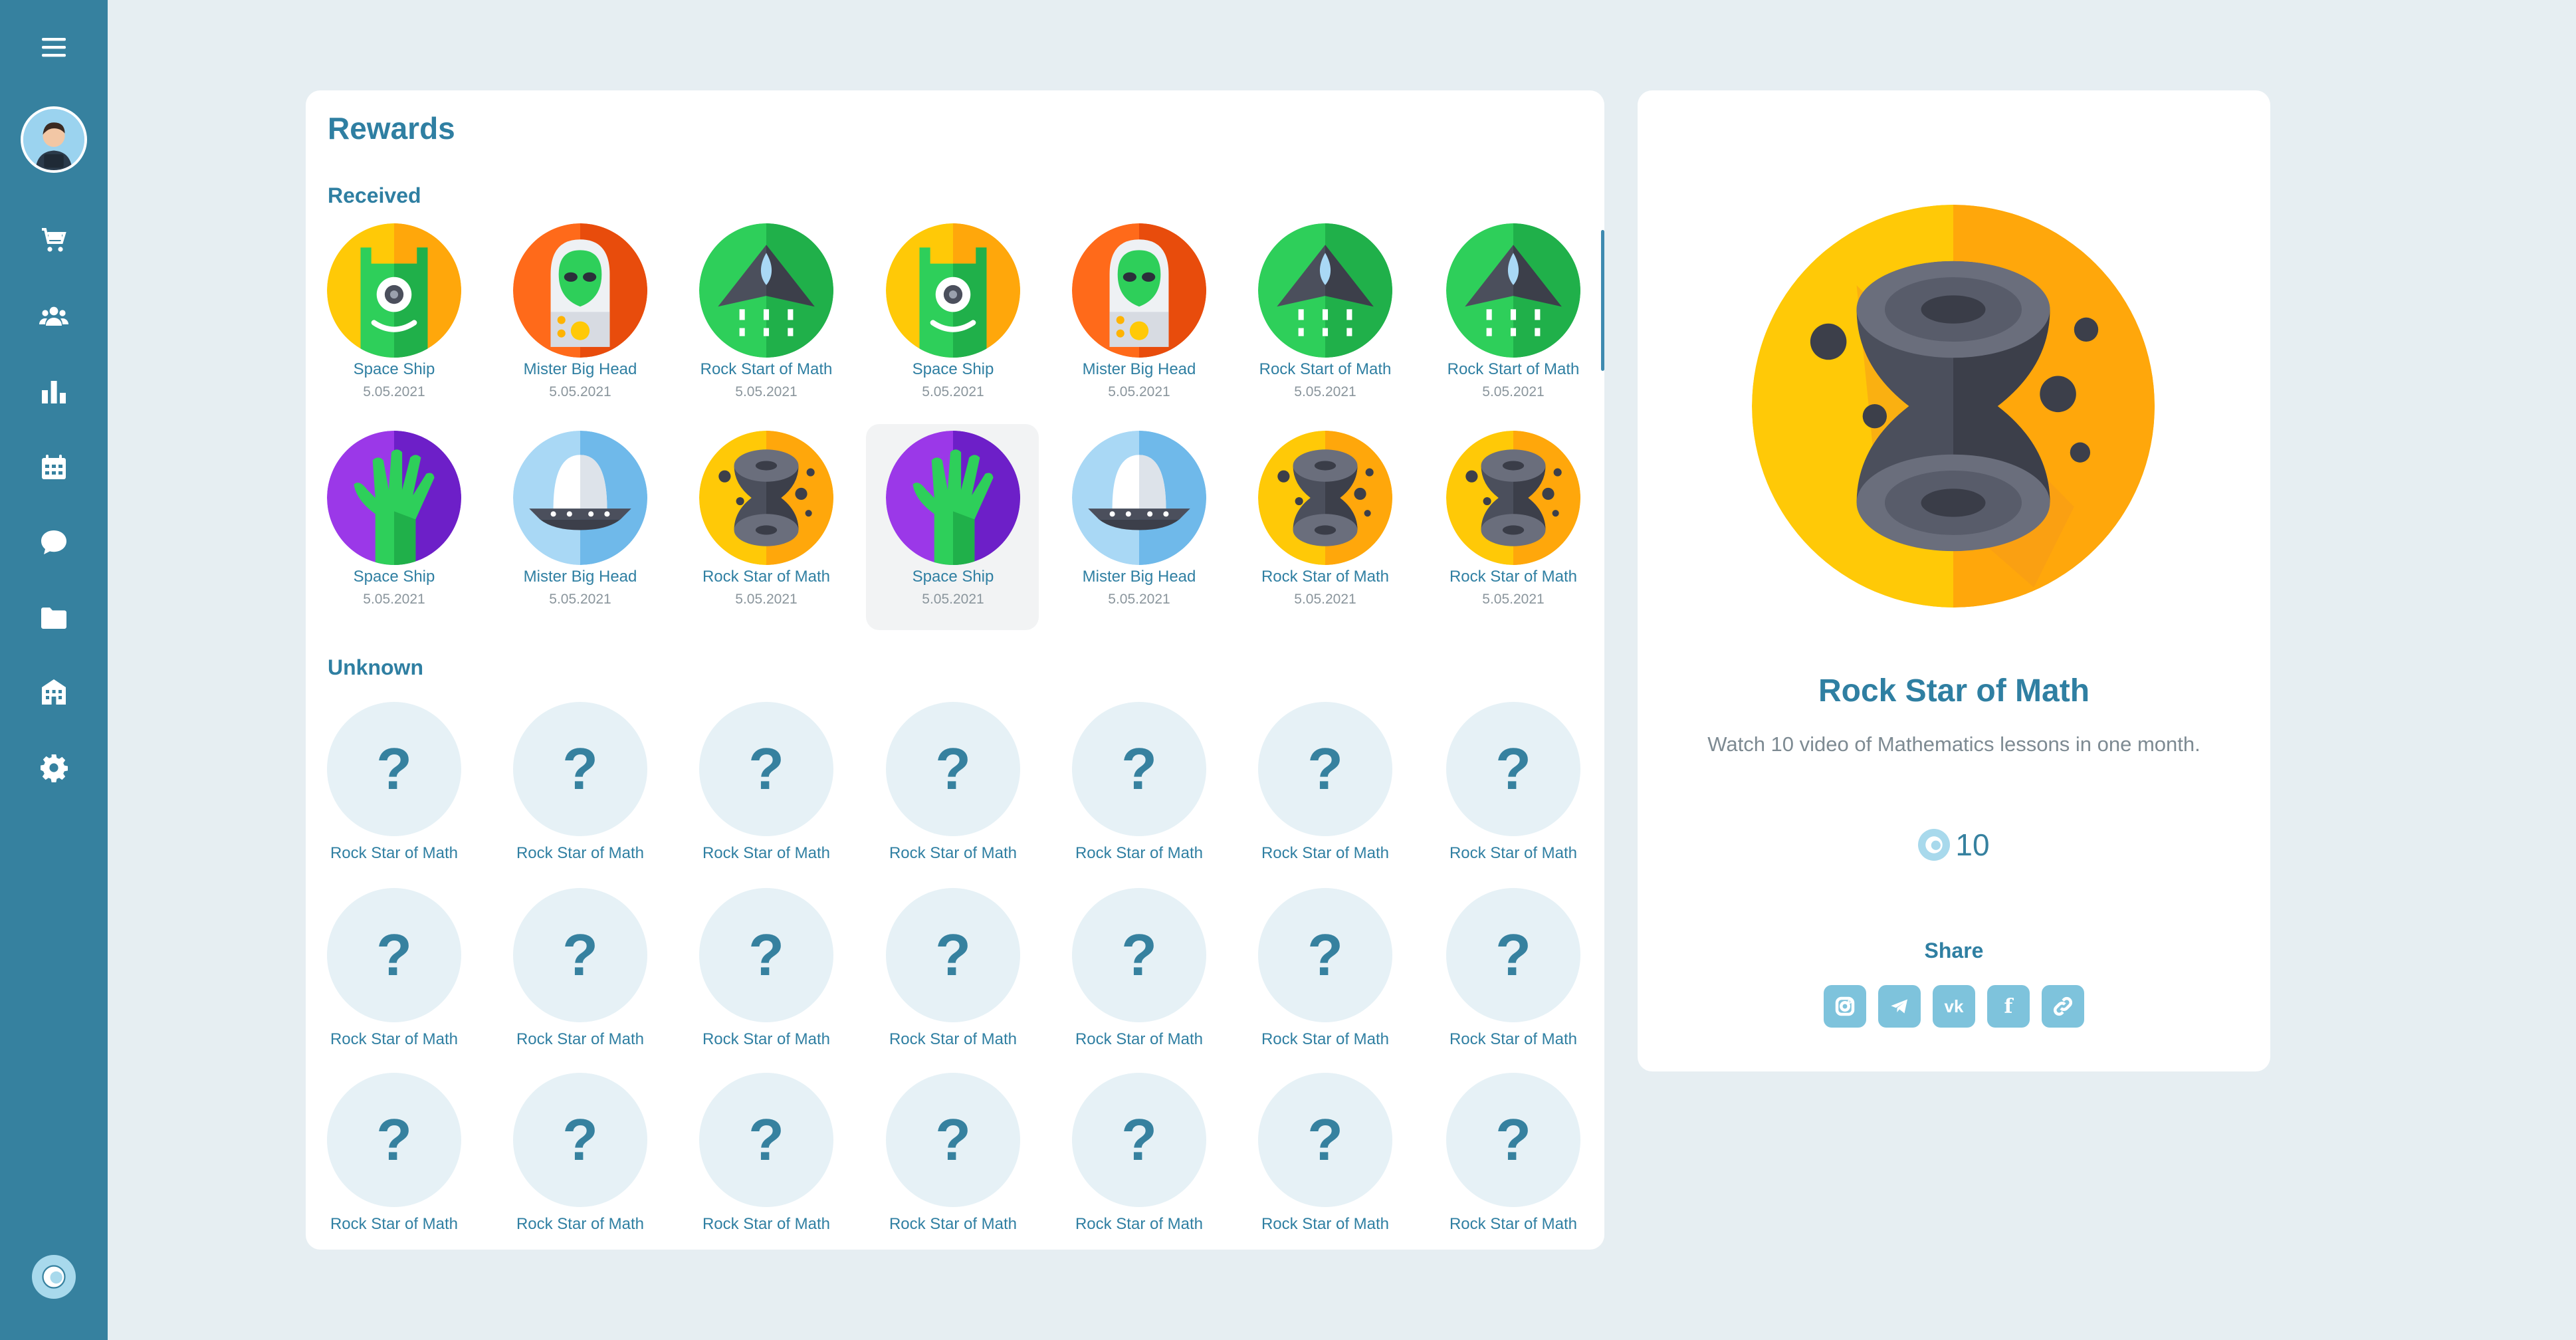  I want to click on logo-icon, so click(54, 1277).